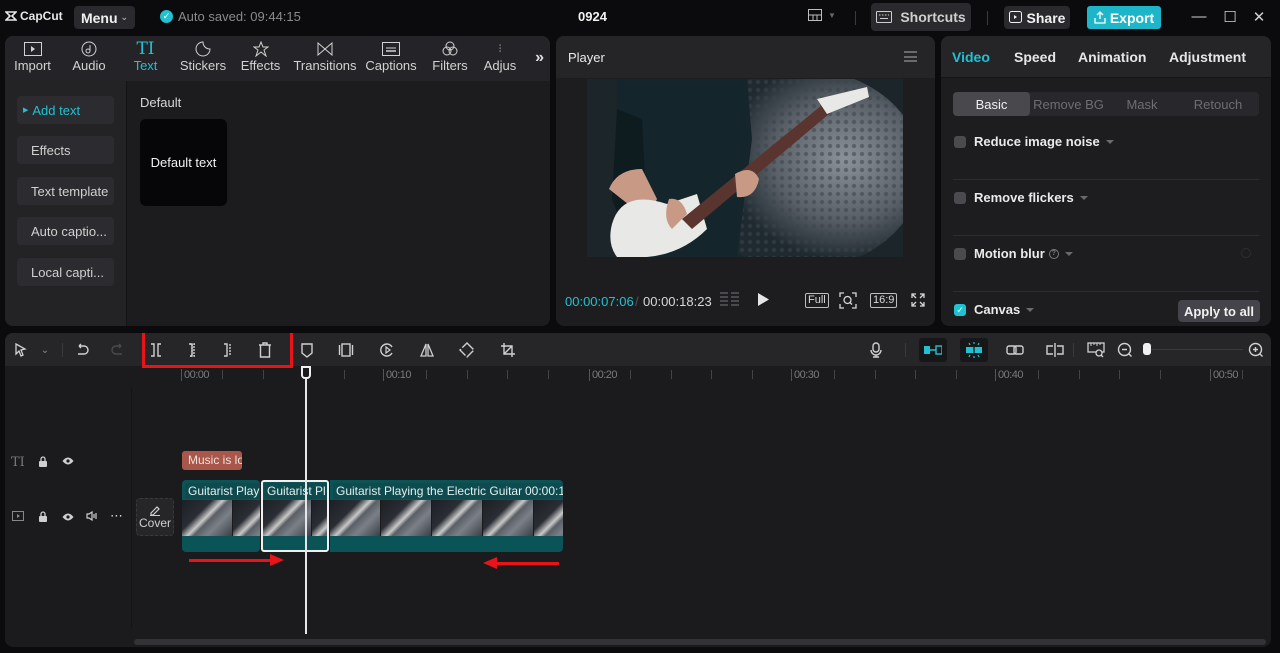  Describe the element at coordinates (910, 56) in the screenshot. I see `hamburger-menu-icon` at that location.